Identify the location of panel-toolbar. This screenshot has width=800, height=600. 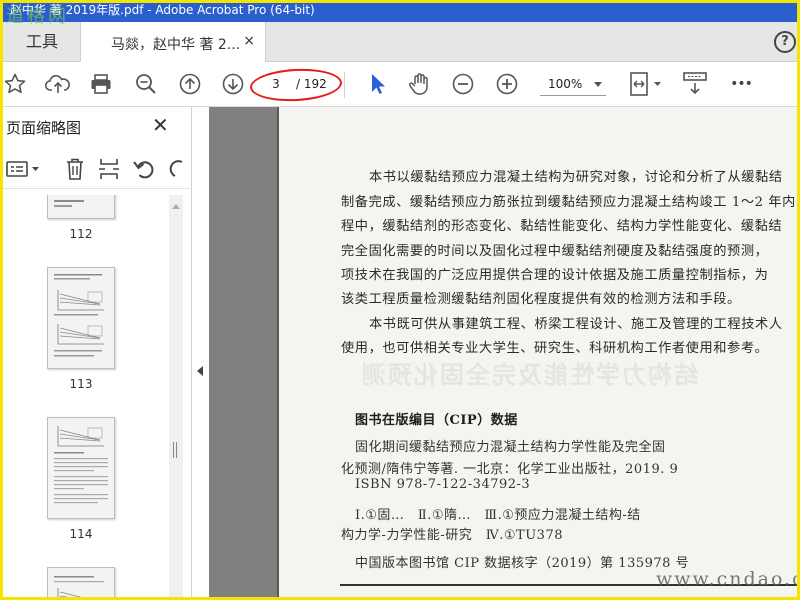
(96, 169).